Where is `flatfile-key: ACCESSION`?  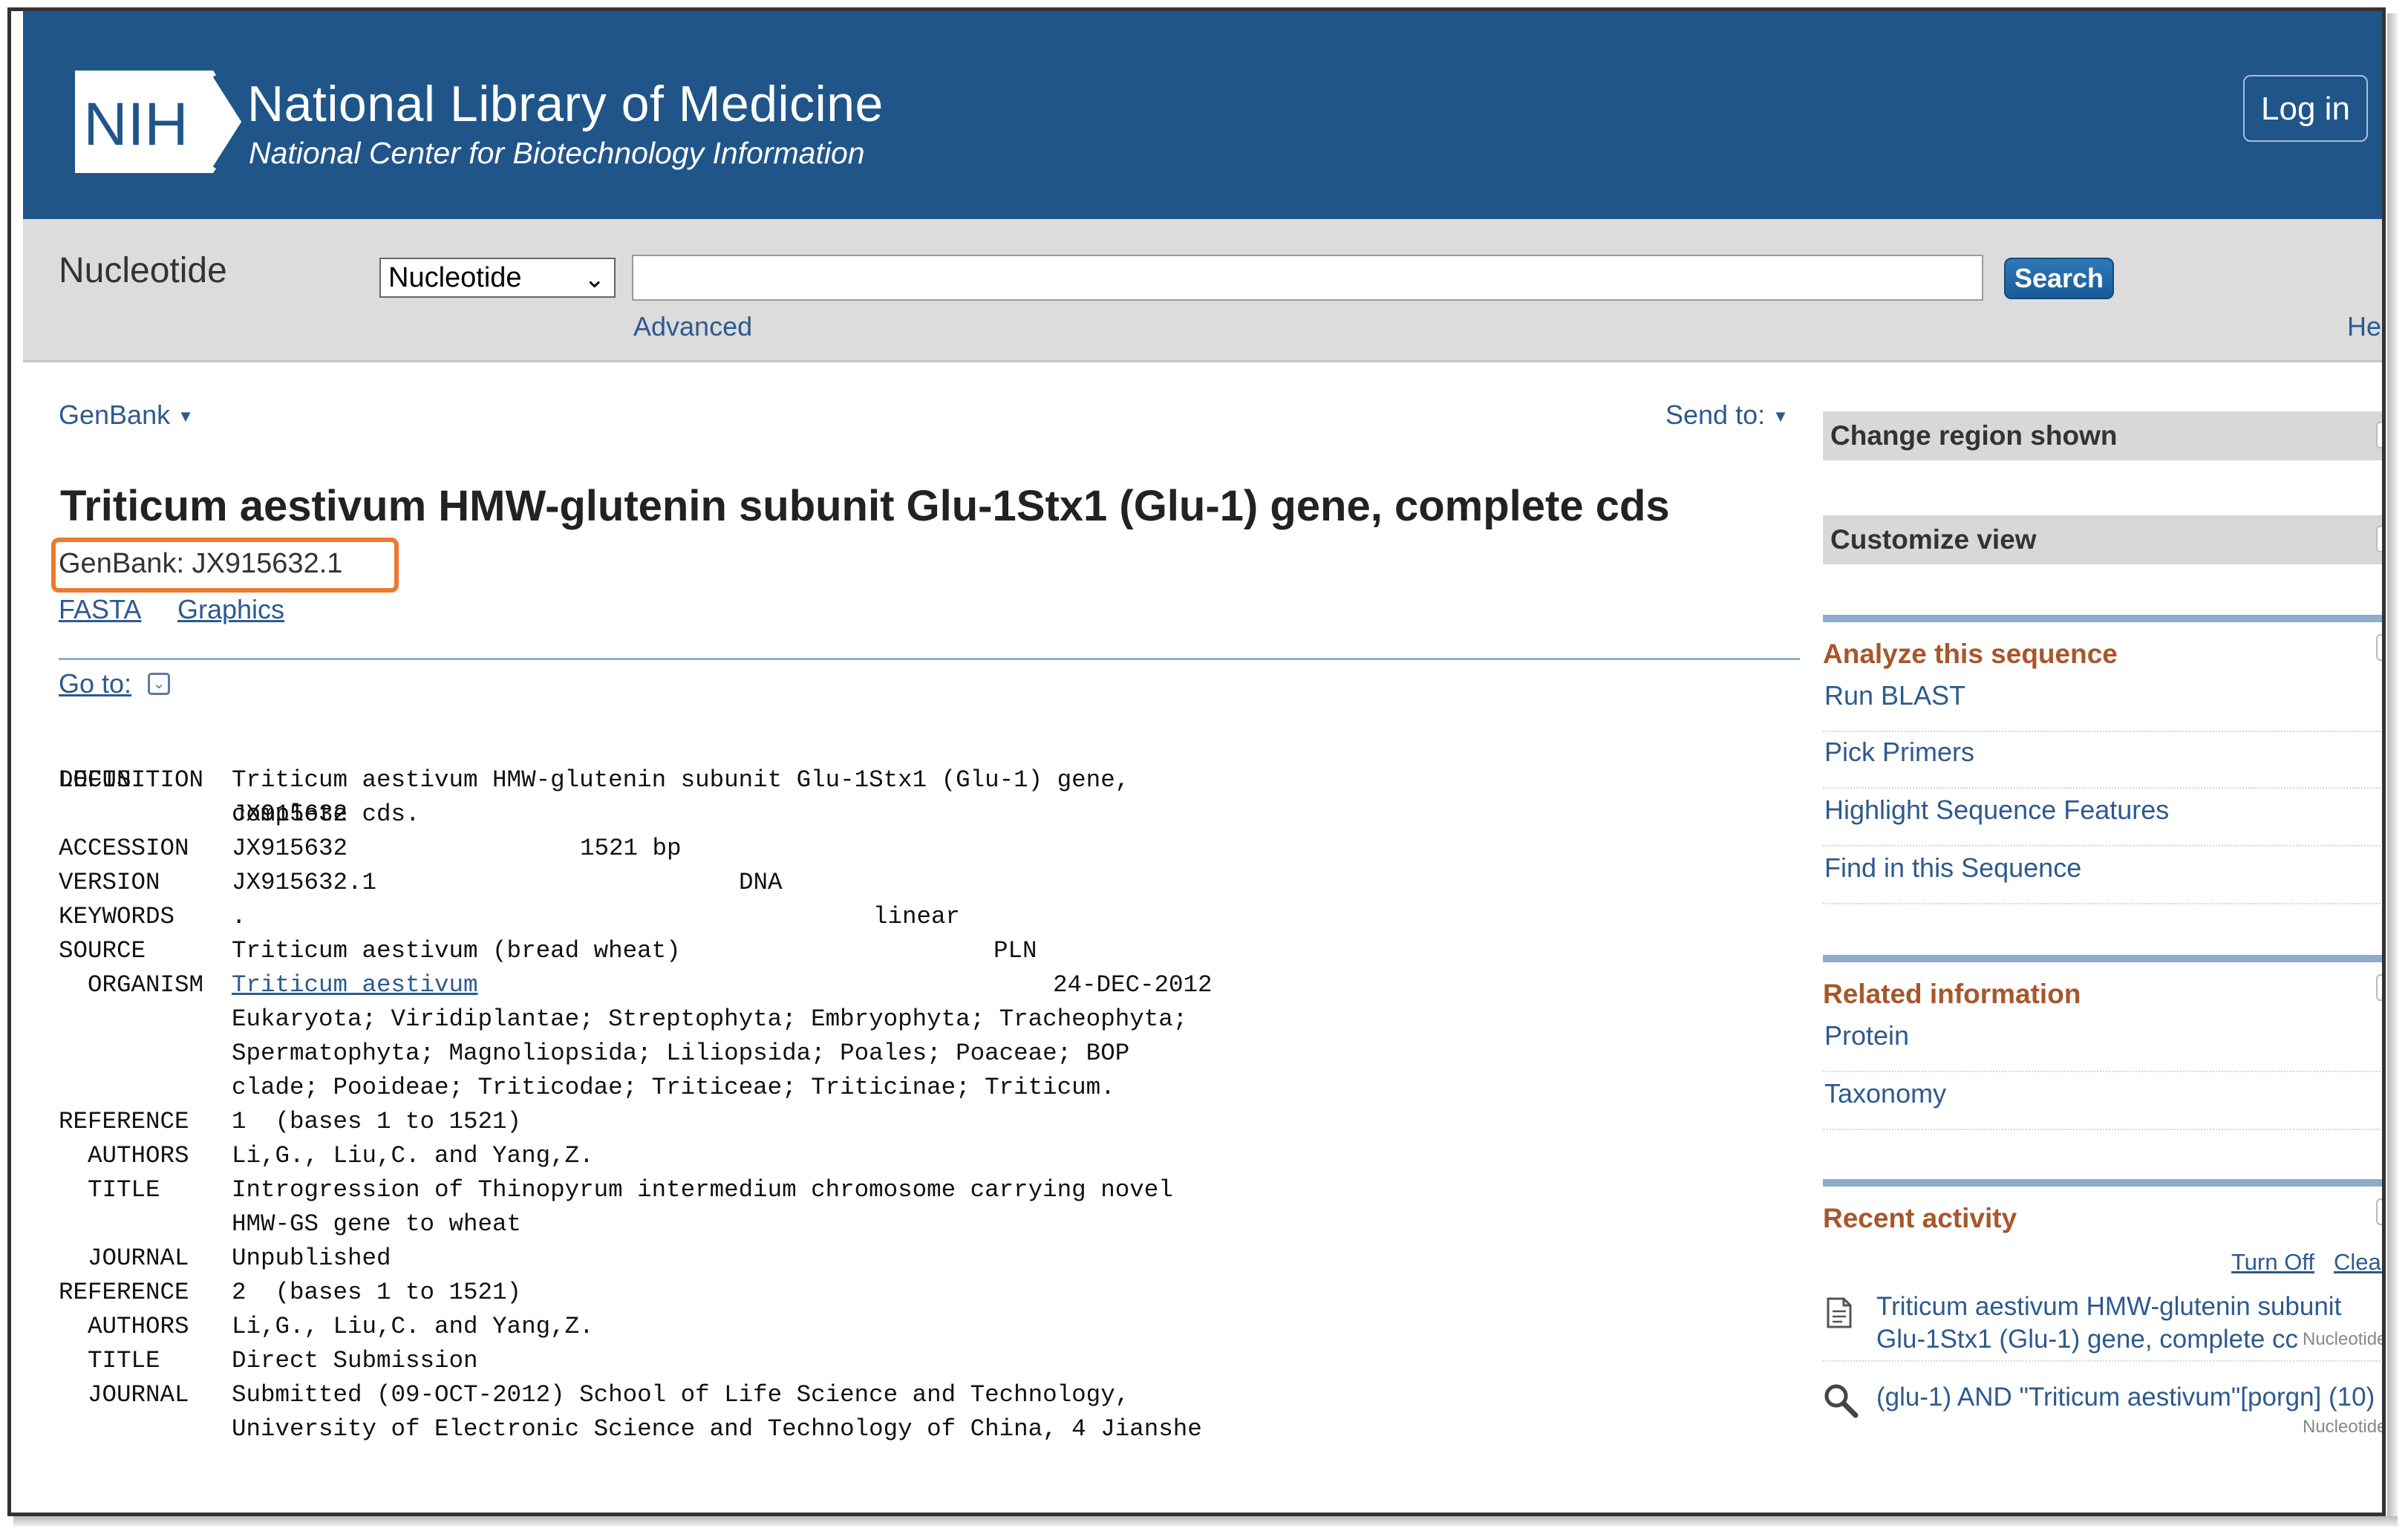 flatfile-key: ACCESSION is located at coordinates (124, 849).